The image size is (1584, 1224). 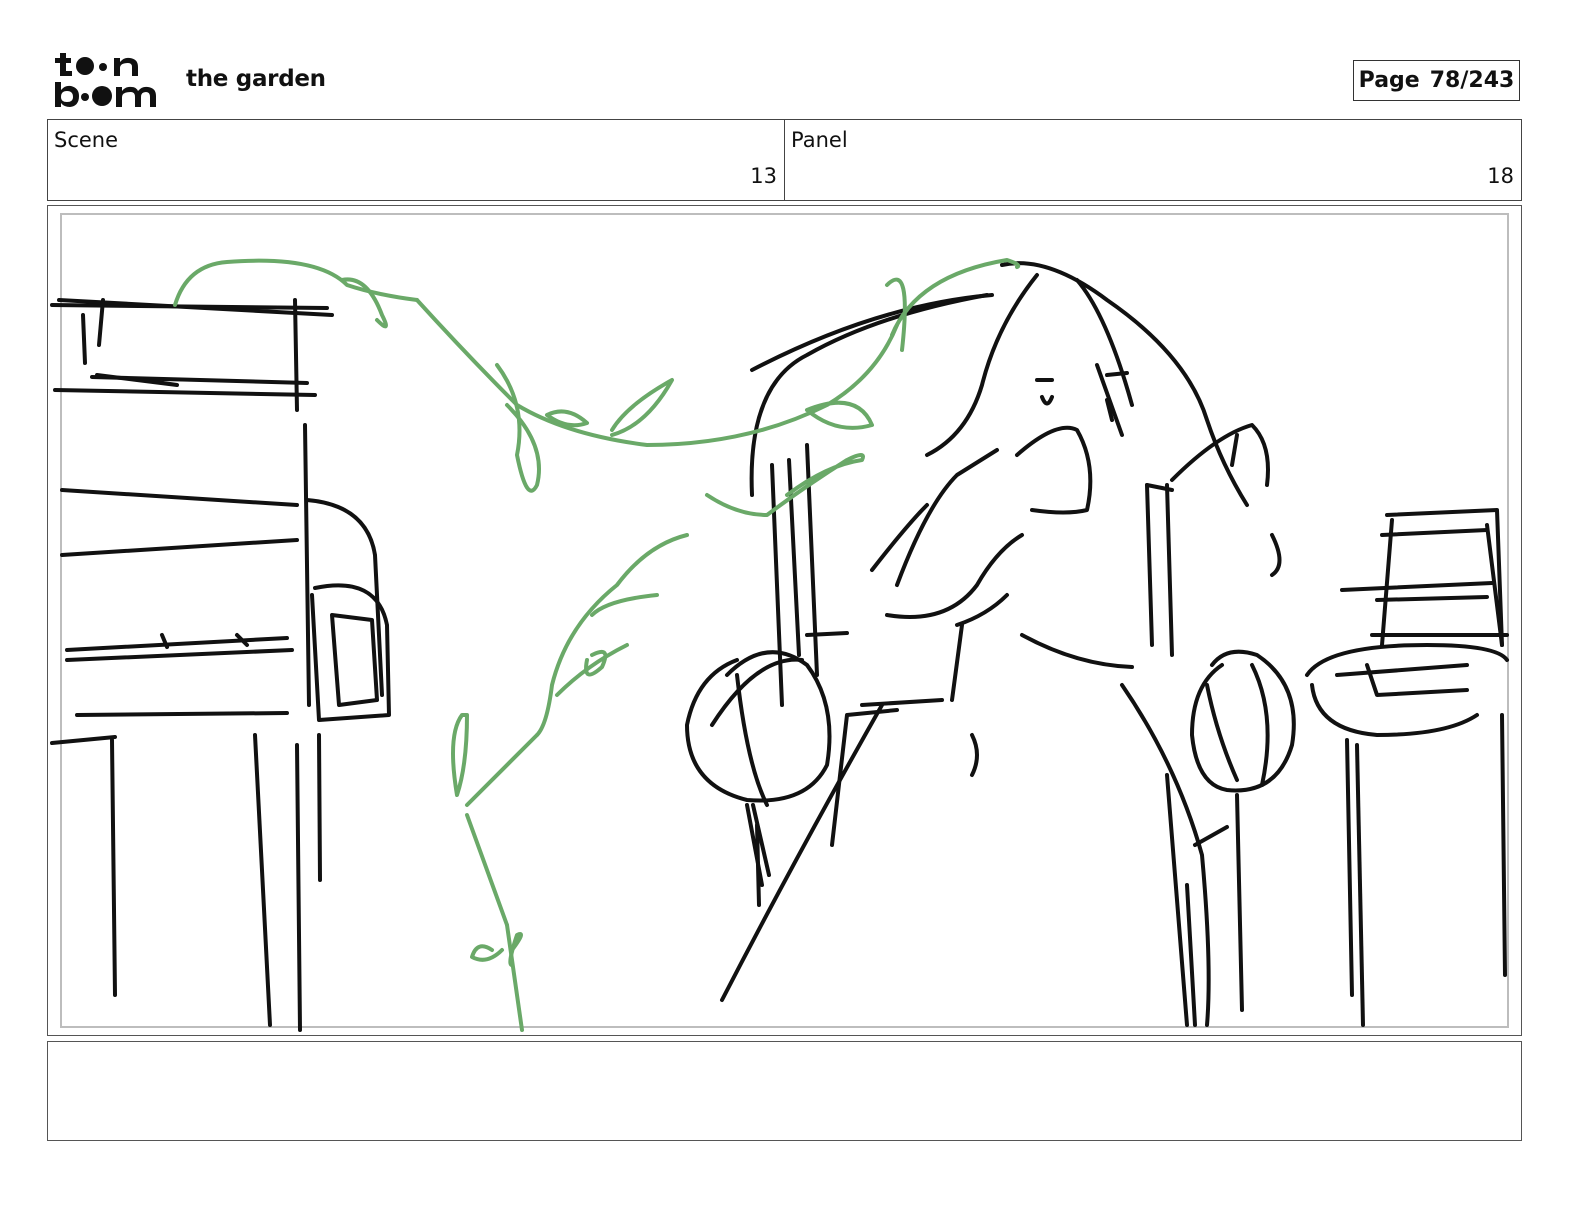 What do you see at coordinates (1153, 160) in the screenshot?
I see `panel-cell: Panel 18` at bounding box center [1153, 160].